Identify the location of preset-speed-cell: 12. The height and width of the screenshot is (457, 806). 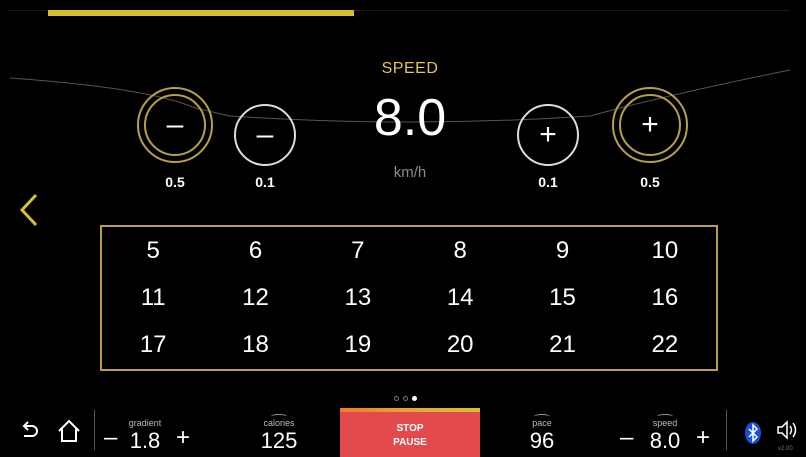
(255, 297).